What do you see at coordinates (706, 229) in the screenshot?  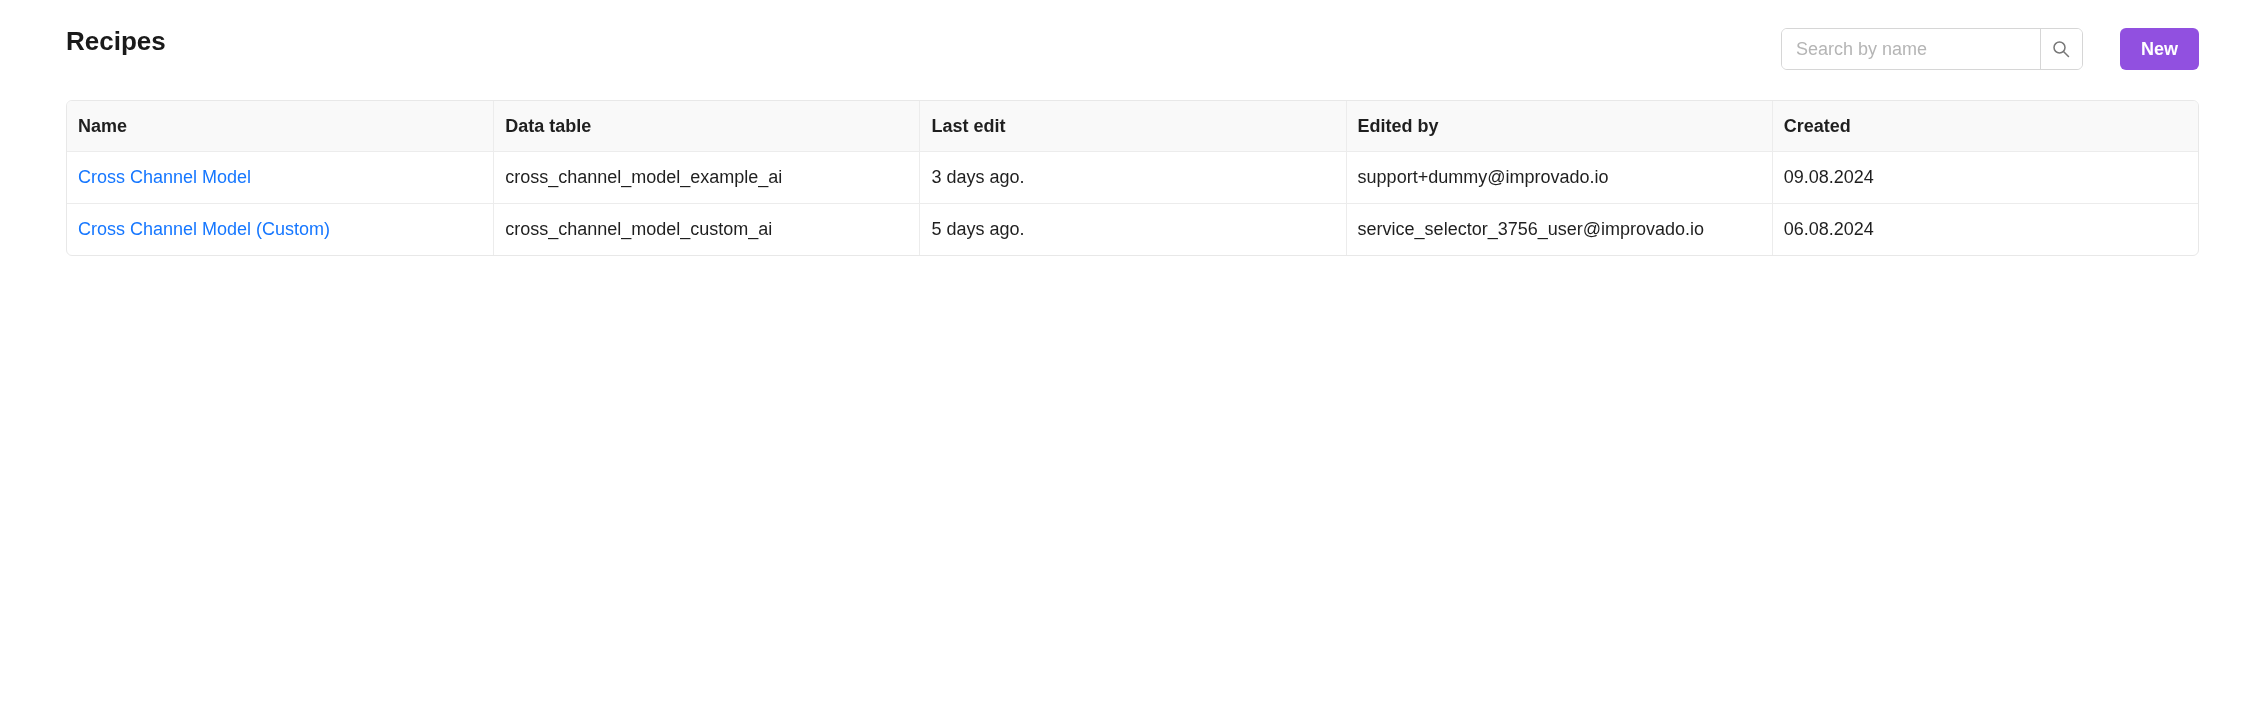 I see `table-cell: cross_channel_model_custom_ai` at bounding box center [706, 229].